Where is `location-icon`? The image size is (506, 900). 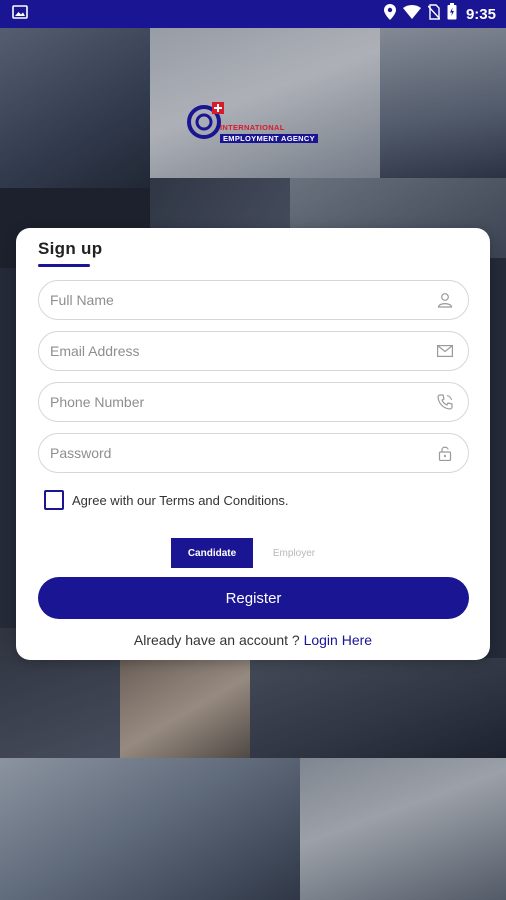
location-icon is located at coordinates (389, 14).